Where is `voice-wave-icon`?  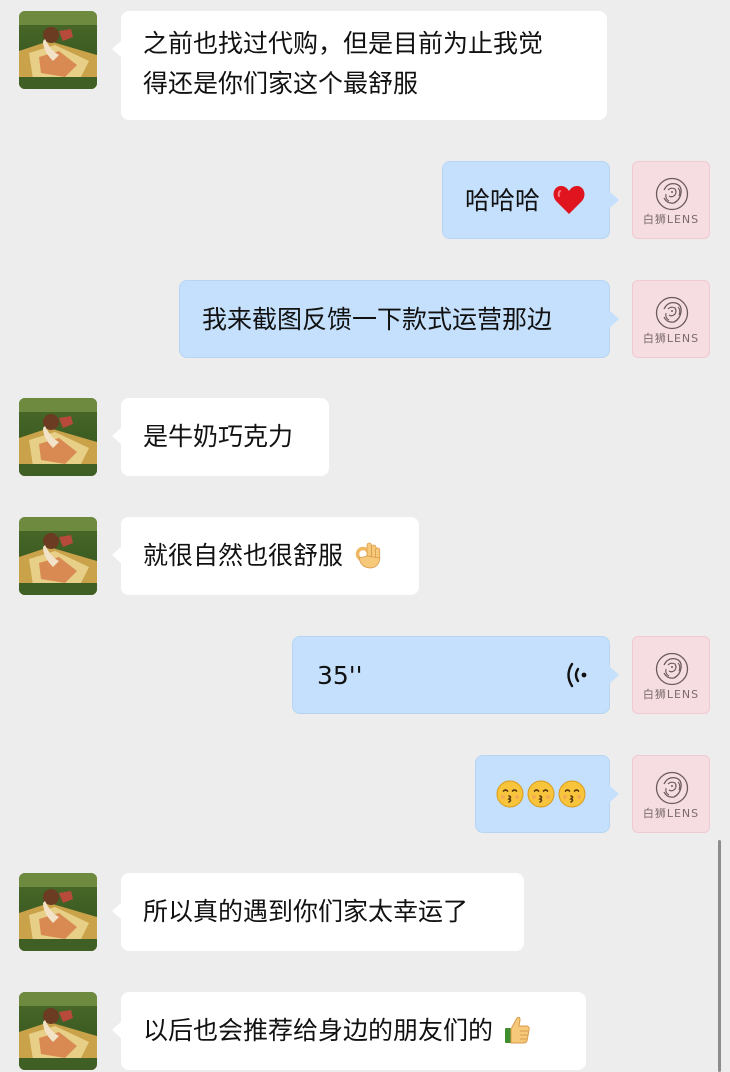 voice-wave-icon is located at coordinates (578, 681).